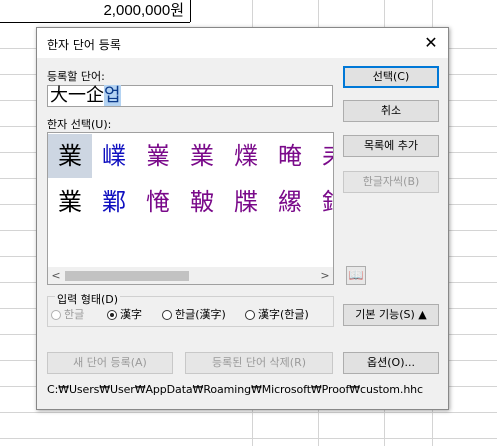 The image size is (497, 446). I want to click on hanja-candidate: 縲, so click(290, 202).